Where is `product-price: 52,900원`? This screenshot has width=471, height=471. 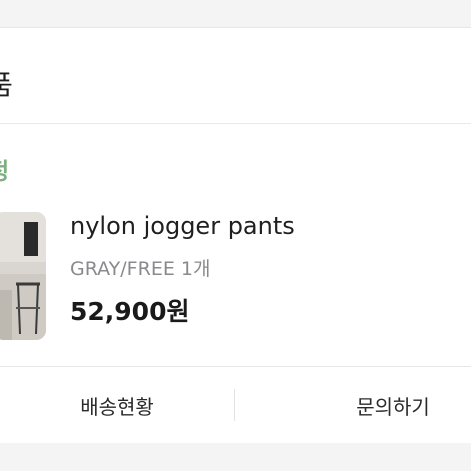
product-price: 52,900원 is located at coordinates (130, 311).